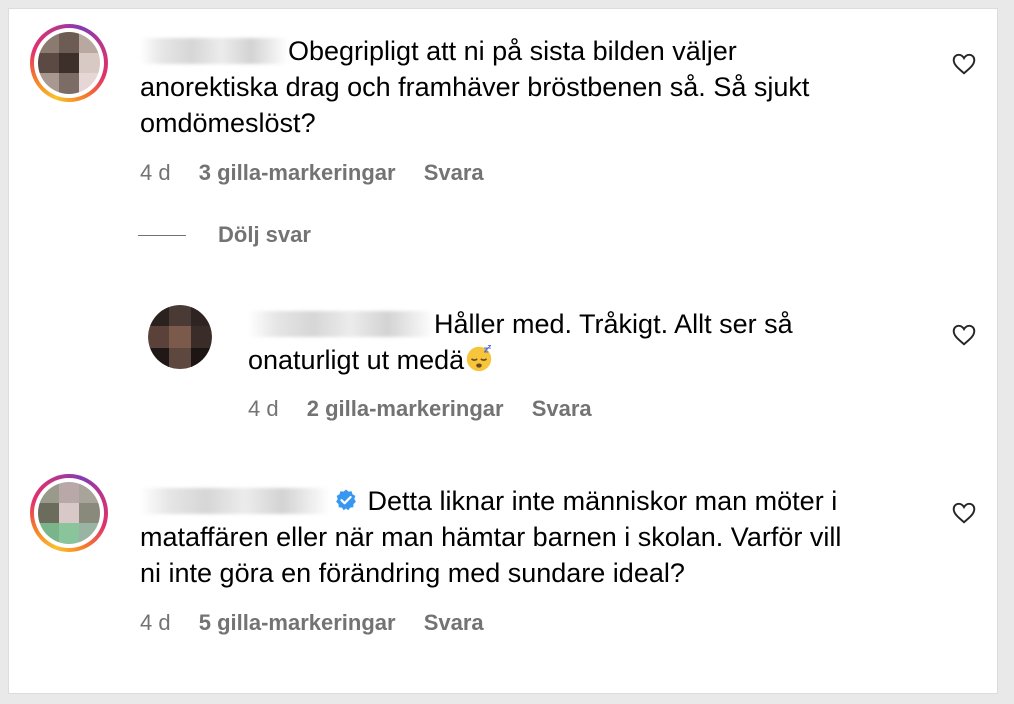 Image resolution: width=1014 pixels, height=704 pixels. Describe the element at coordinates (162, 235) in the screenshot. I see `divider-line` at that location.